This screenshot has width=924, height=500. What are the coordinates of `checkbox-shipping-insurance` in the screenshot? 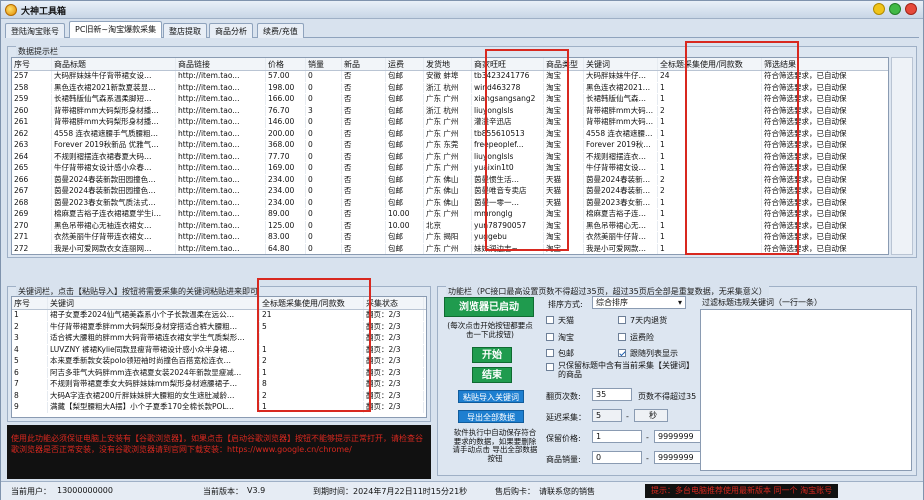 It's located at (622, 337).